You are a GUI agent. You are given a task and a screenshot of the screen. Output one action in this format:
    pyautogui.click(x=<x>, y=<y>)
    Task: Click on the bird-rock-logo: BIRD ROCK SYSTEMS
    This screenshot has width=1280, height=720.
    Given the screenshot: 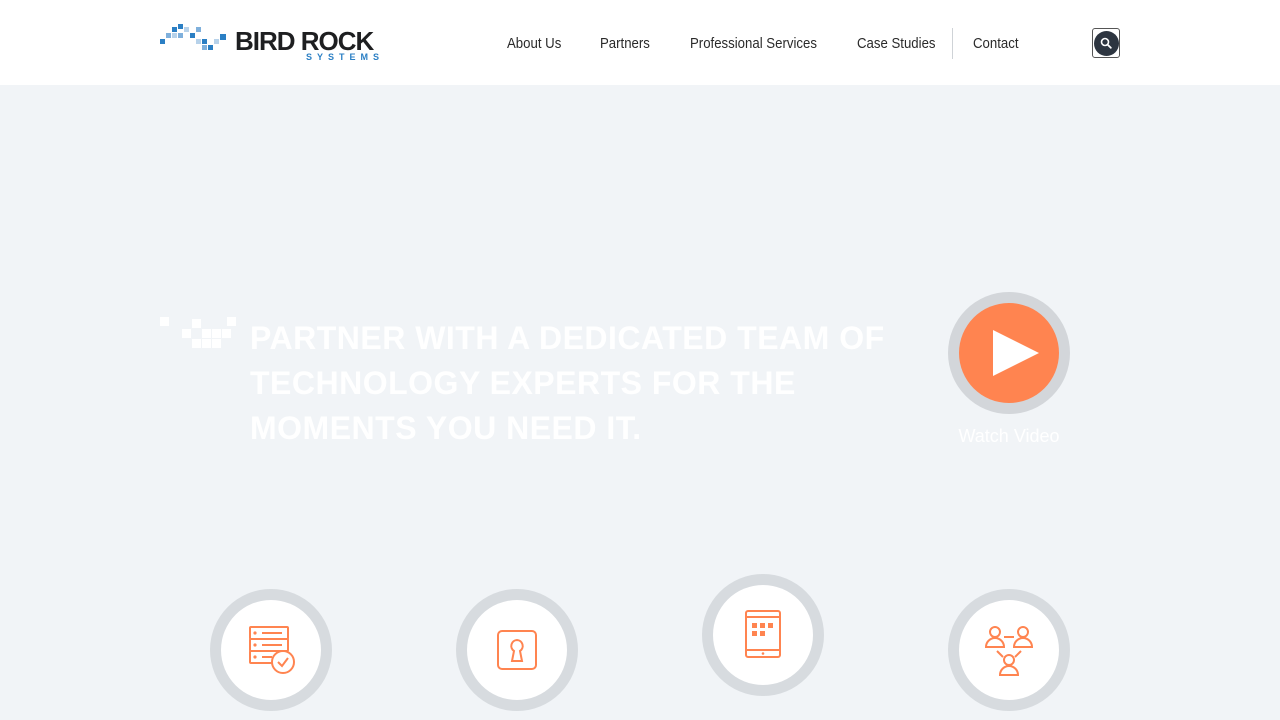 What is the action you would take?
    pyautogui.click(x=272, y=43)
    